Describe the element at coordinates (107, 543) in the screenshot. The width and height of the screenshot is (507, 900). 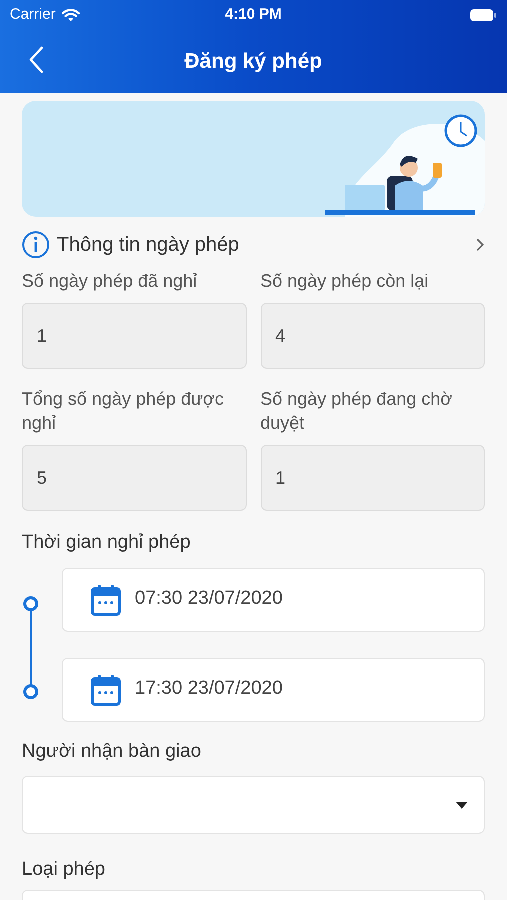
I see `section-label: Thời gian nghỉ phép` at that location.